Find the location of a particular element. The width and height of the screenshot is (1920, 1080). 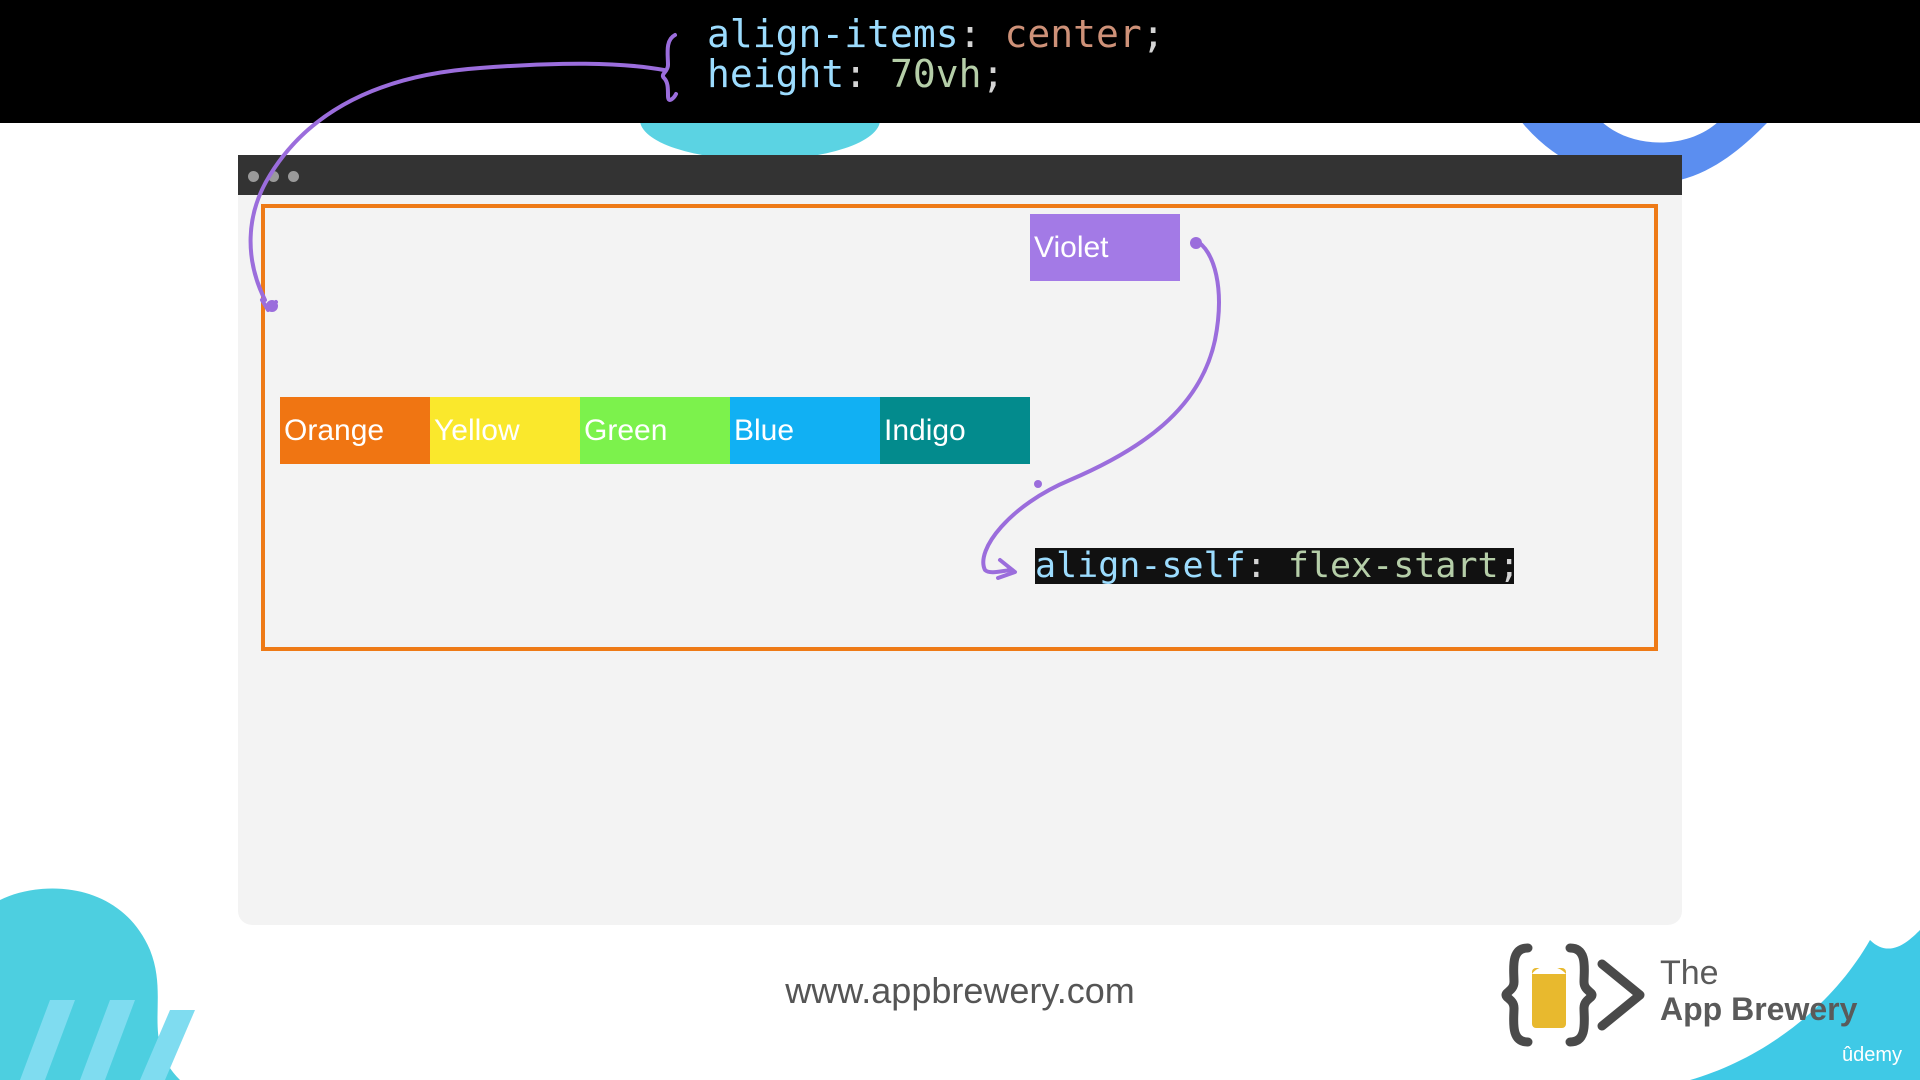

flex-item-green: Green is located at coordinates (655, 430).